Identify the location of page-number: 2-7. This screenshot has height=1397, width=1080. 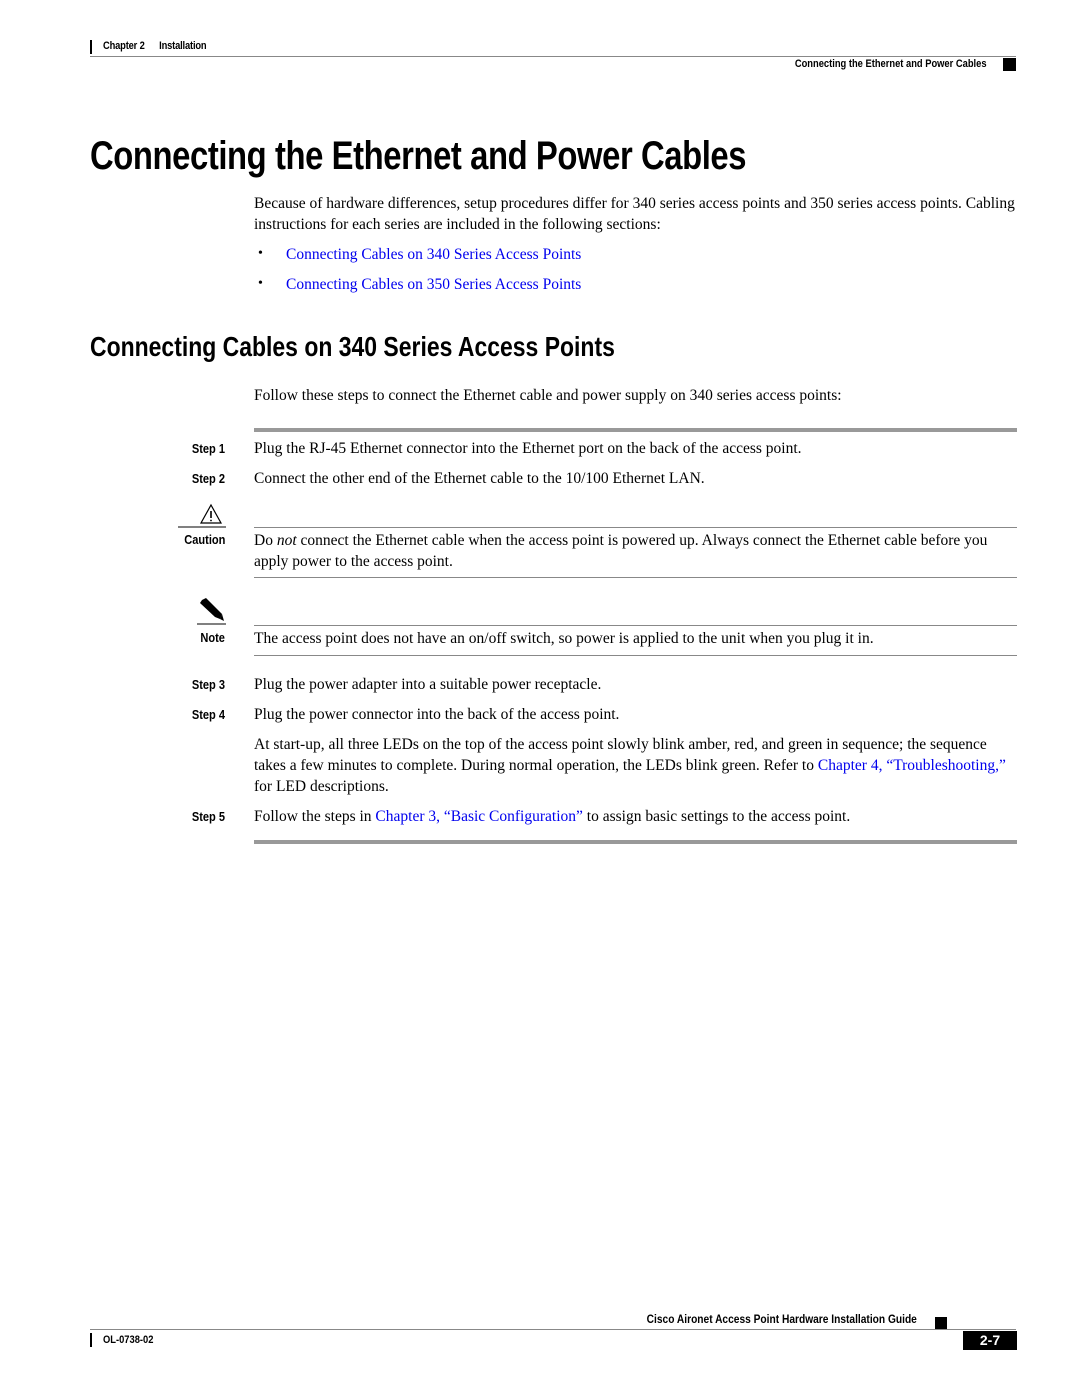
(990, 1340).